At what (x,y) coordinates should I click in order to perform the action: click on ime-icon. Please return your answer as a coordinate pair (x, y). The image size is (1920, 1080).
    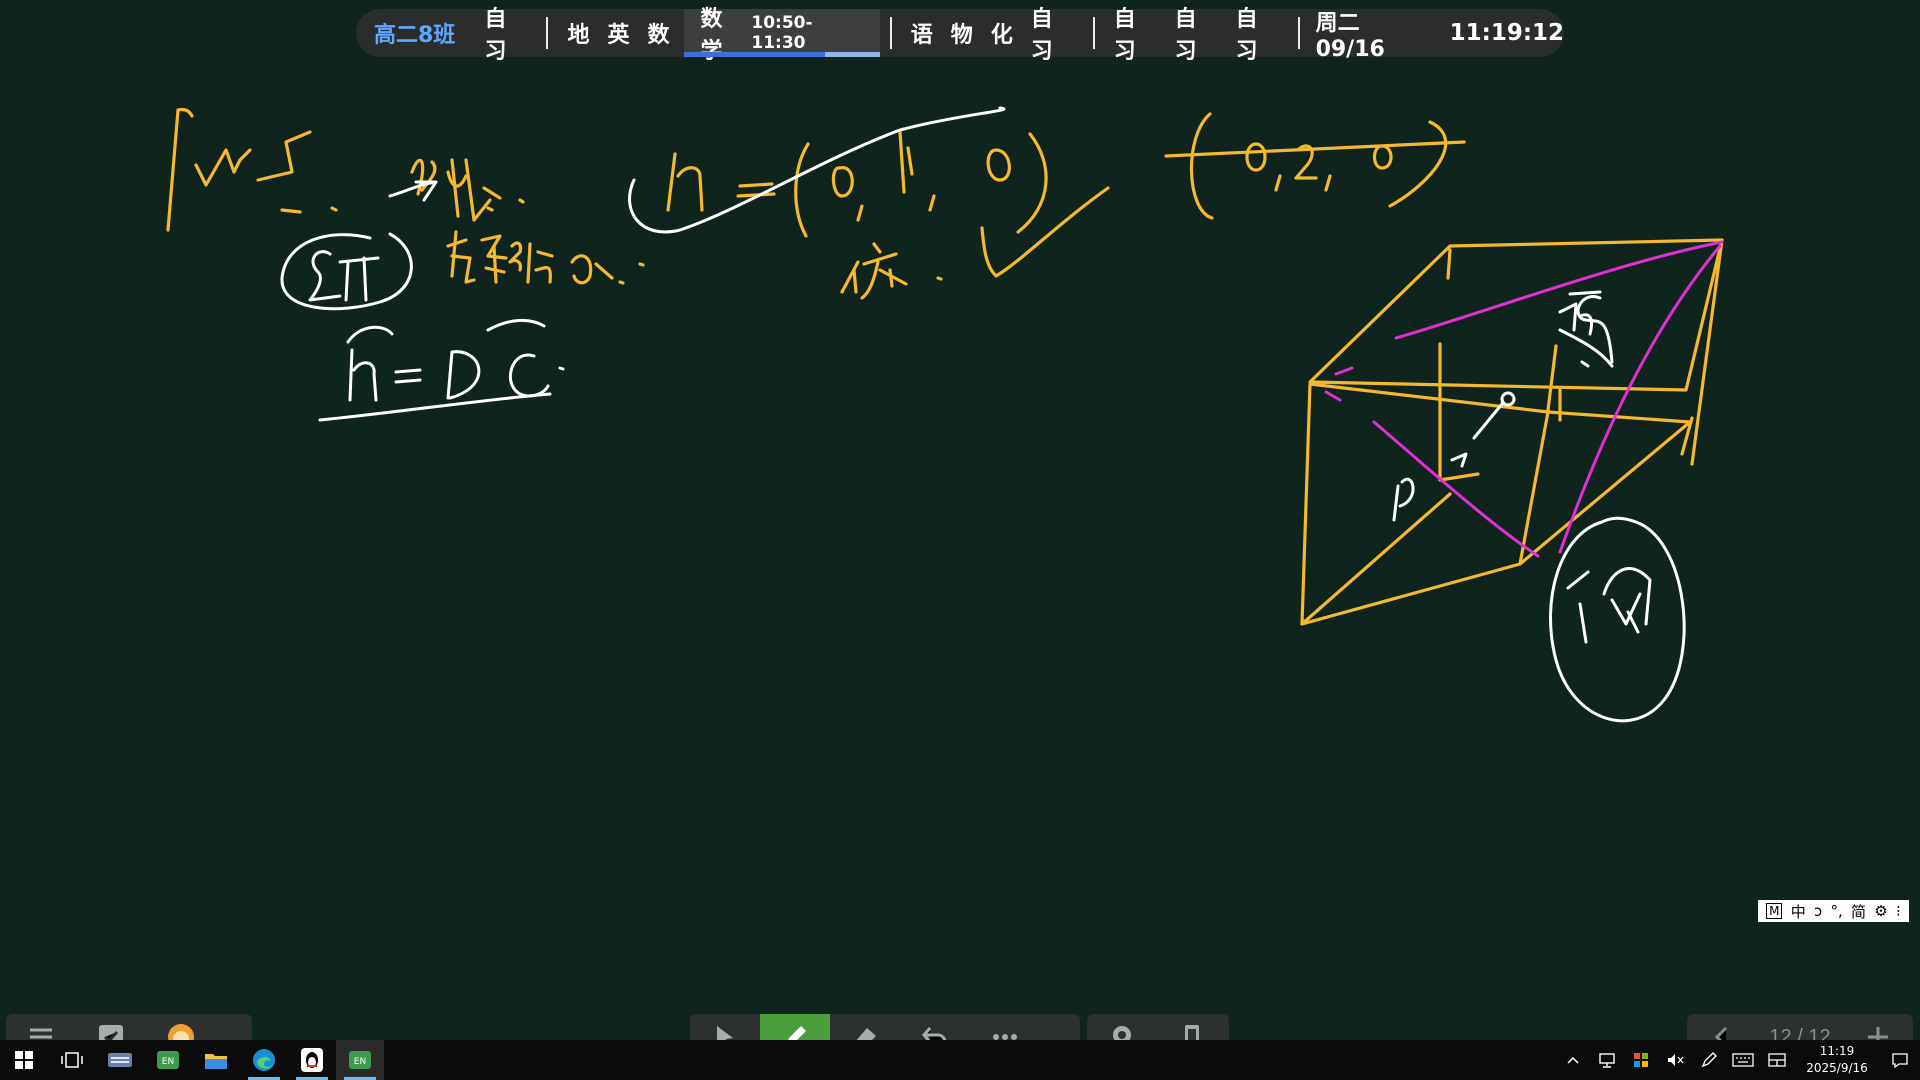
    Looking at the image, I should click on (1777, 1060).